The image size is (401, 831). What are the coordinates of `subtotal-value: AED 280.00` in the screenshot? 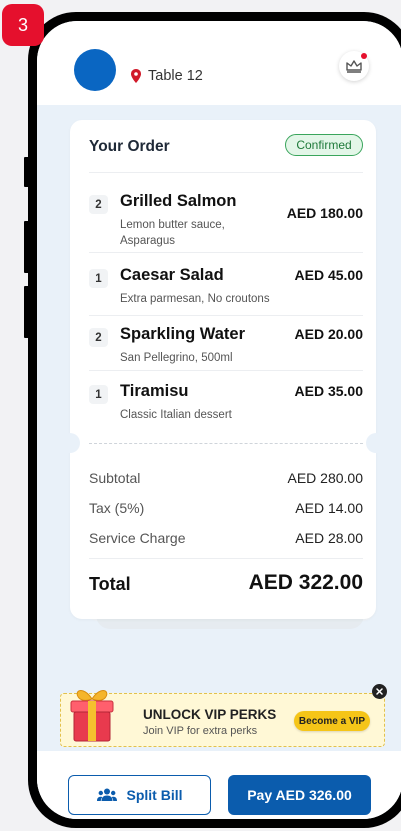 It's located at (325, 478).